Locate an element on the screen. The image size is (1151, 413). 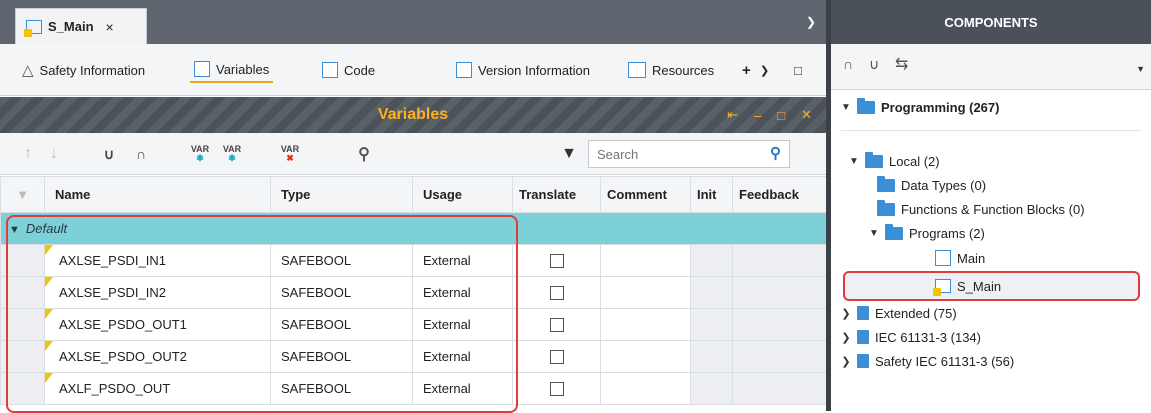
variable-name-cell: AXLSE_PSDO_OUT1 is located at coordinates (157, 324).